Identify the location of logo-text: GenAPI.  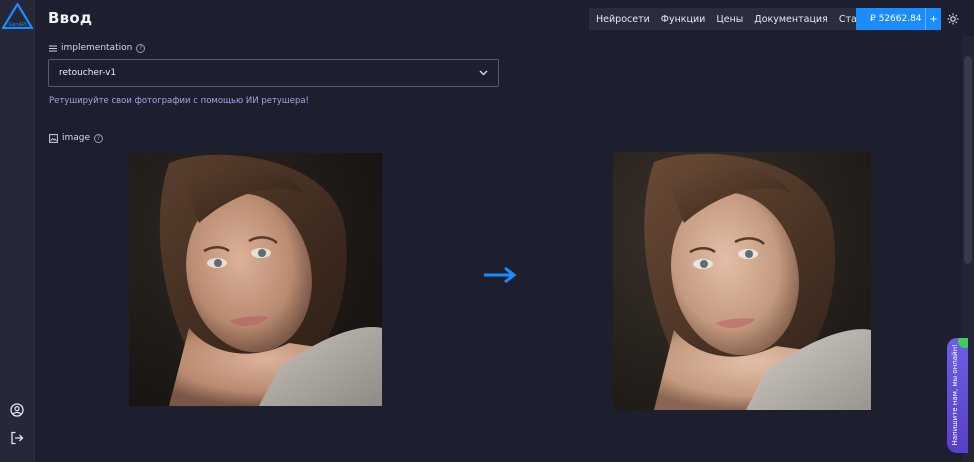
(17, 25).